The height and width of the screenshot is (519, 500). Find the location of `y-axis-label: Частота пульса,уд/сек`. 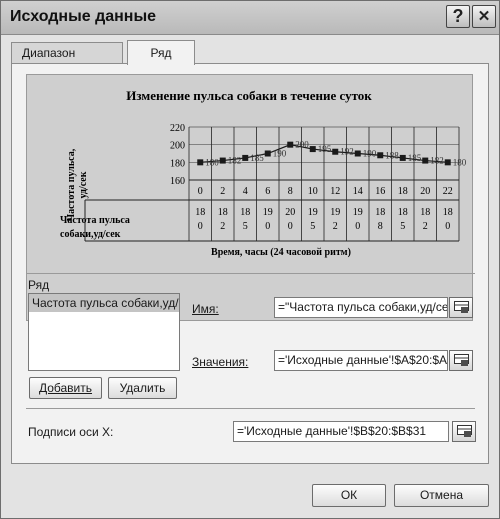

y-axis-label: Частота пульса,уд/сек is located at coordinates (77, 184).